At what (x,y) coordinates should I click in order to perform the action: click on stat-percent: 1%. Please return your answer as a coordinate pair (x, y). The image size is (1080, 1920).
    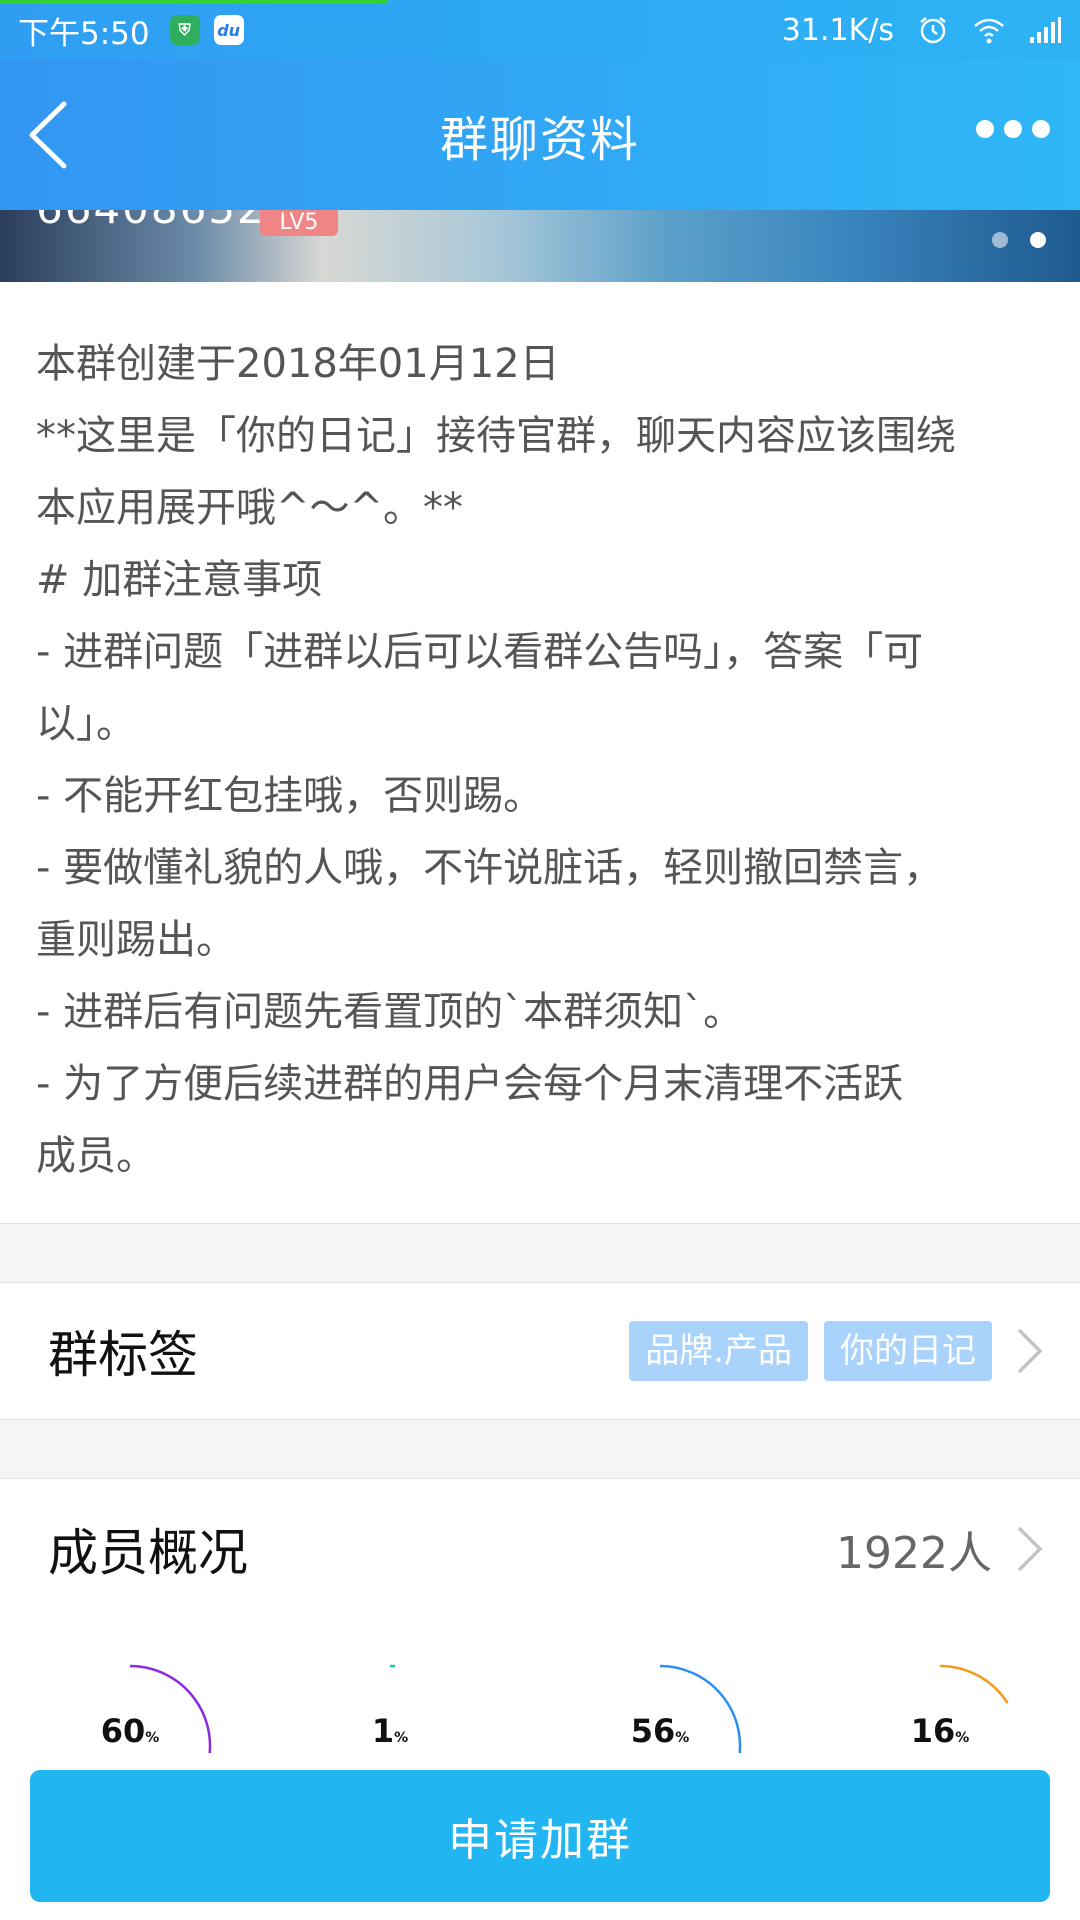
    Looking at the image, I should click on (390, 1731).